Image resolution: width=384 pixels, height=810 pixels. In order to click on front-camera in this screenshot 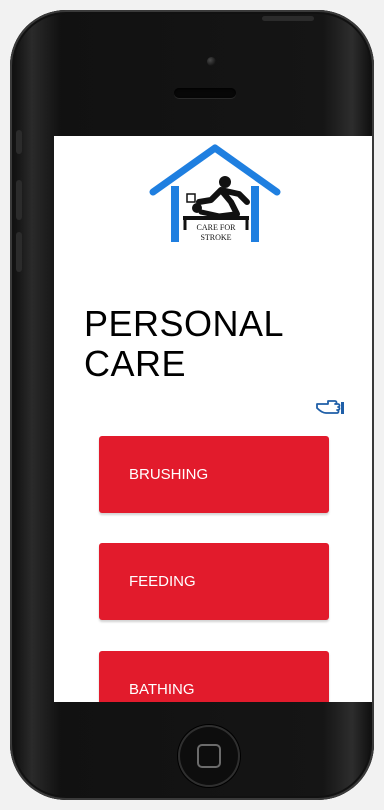, I will do `click(211, 61)`.